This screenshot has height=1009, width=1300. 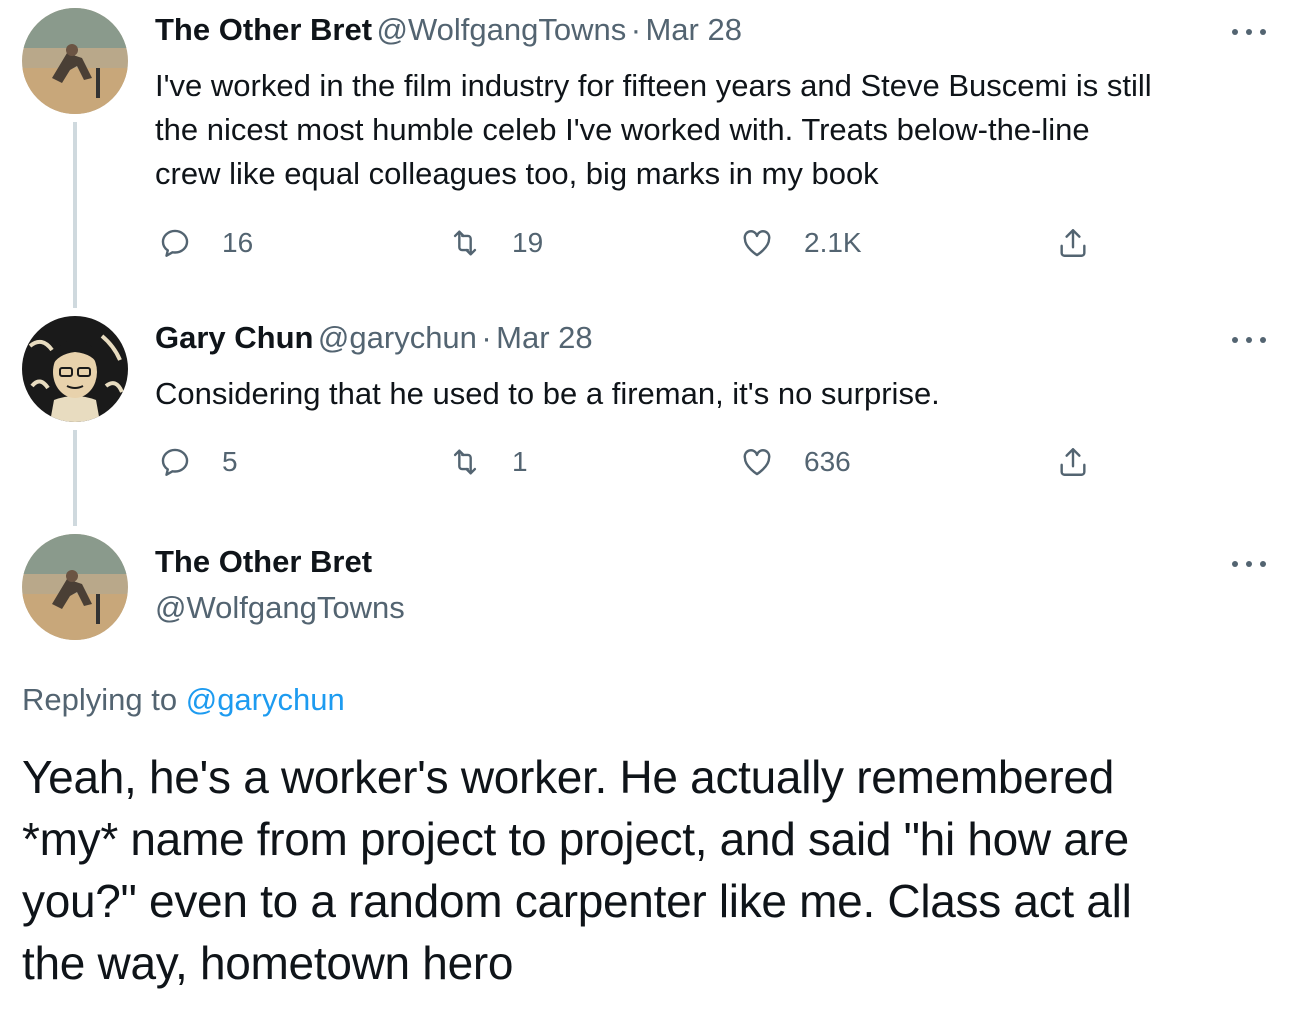 What do you see at coordinates (795, 462) in the screenshot?
I see `like-button: 636` at bounding box center [795, 462].